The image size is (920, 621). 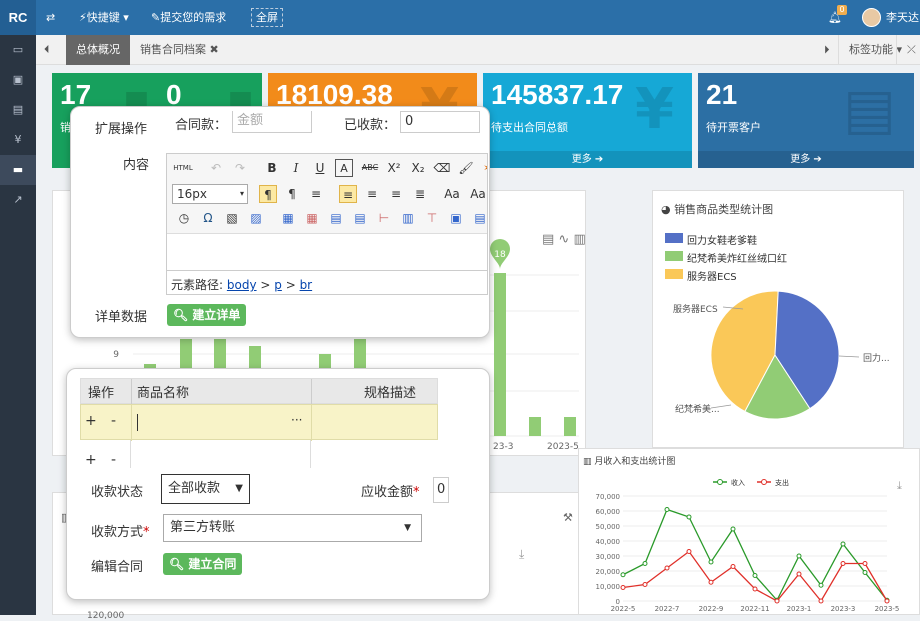 I want to click on stat-card-5-more-link: 更多 ➔, so click(x=806, y=159).